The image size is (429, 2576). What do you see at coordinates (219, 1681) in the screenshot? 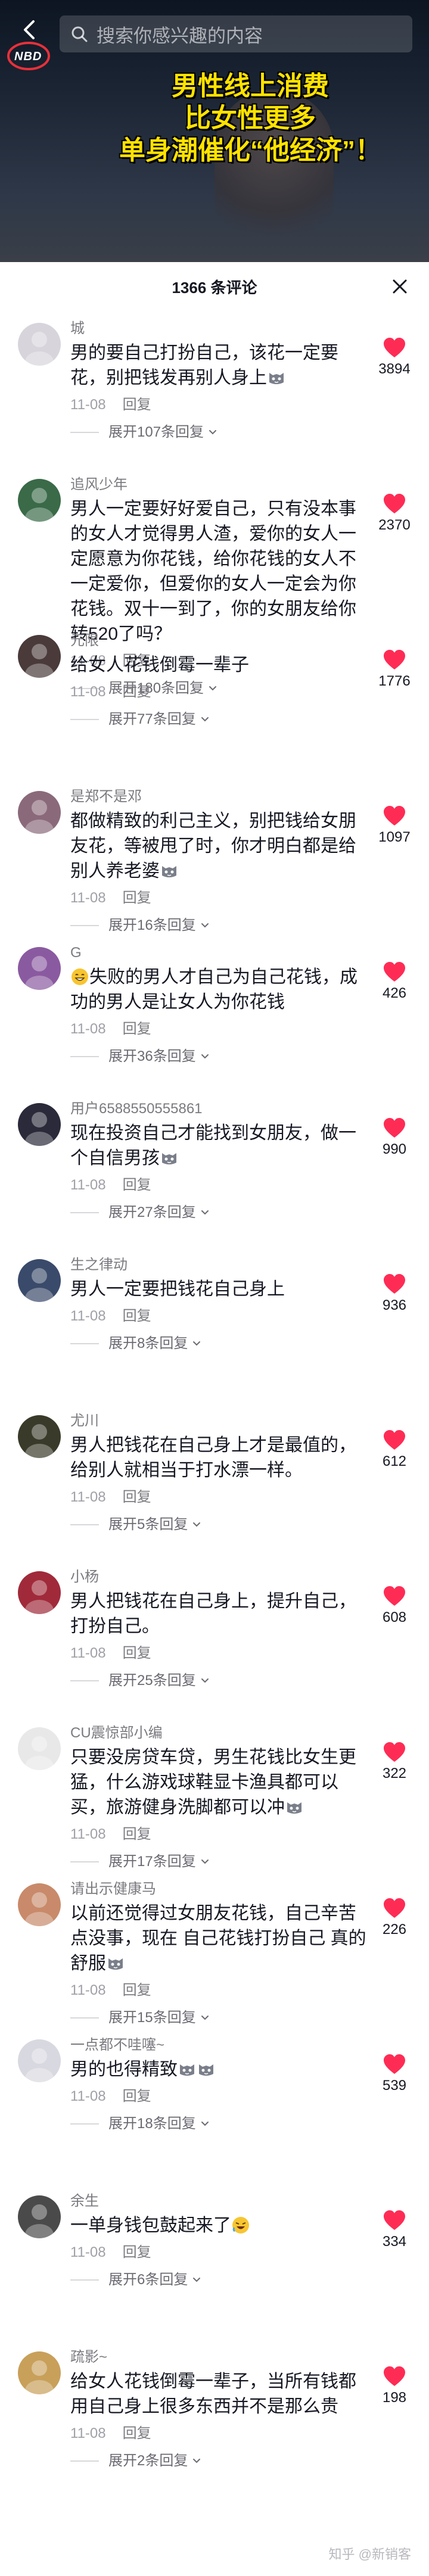
I see `expand-replies-button: 展开25条回复` at bounding box center [219, 1681].